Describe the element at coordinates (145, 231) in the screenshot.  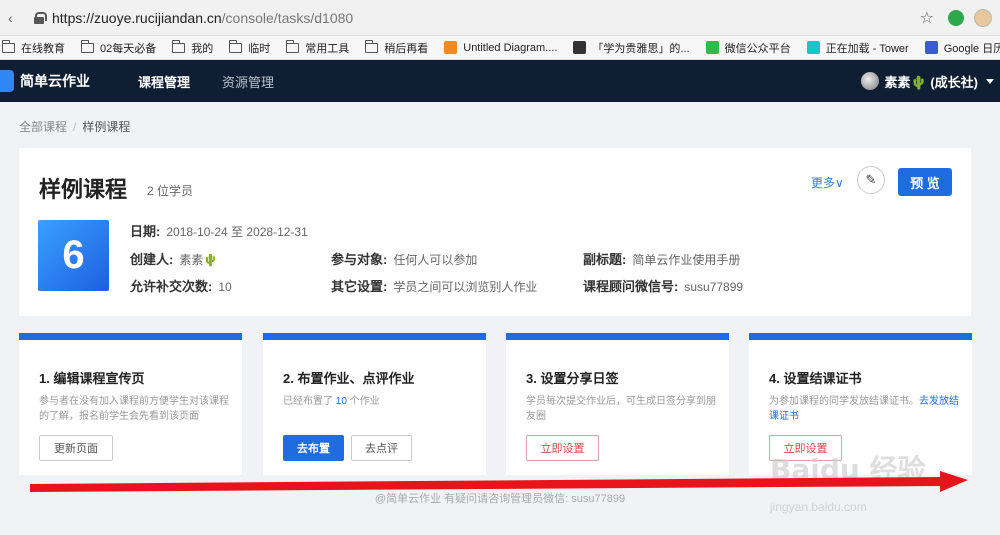
I see `date-label: 日期:` at that location.